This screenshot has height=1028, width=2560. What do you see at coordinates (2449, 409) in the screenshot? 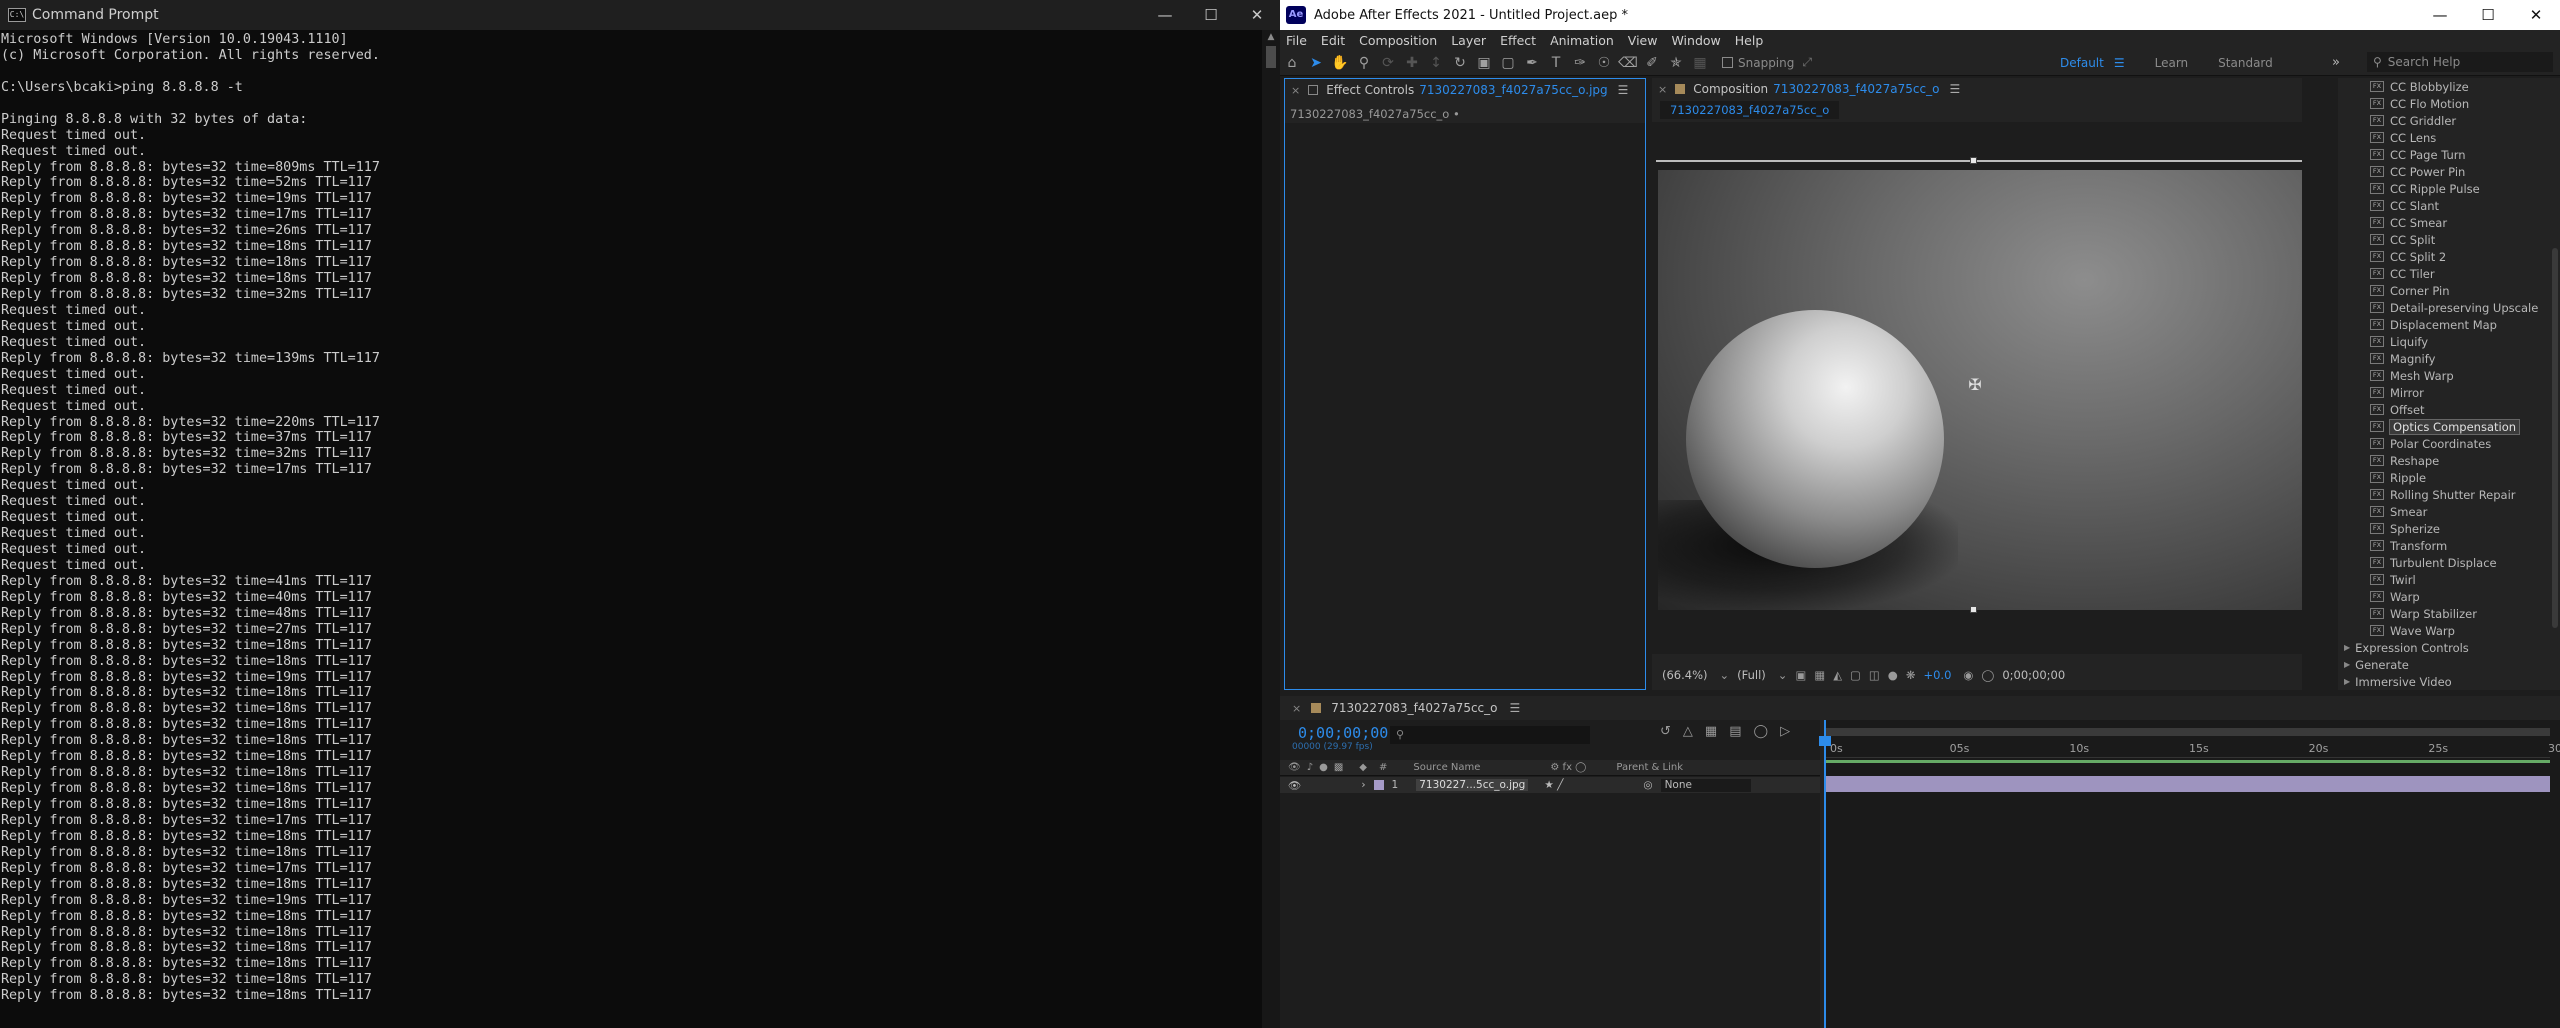
I see `effect-item: FX Offset` at bounding box center [2449, 409].